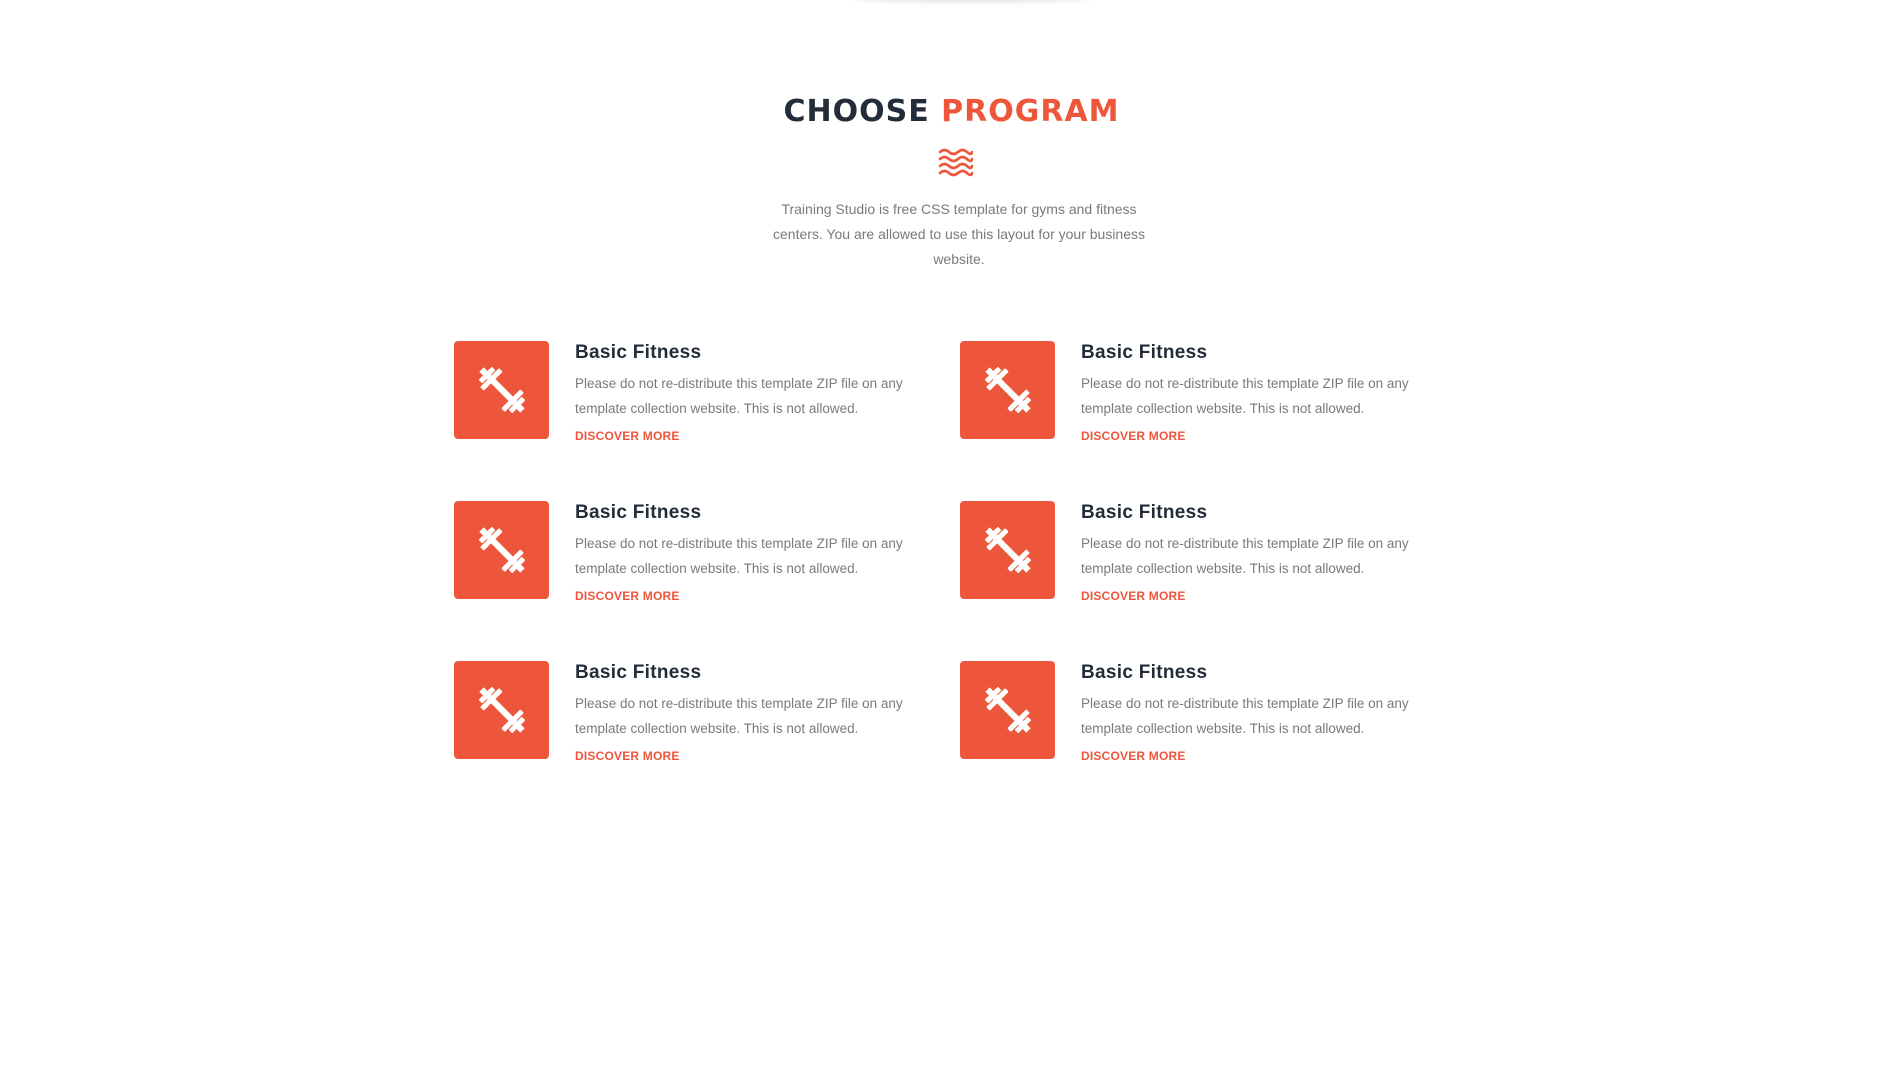 The image size is (1903, 1080). I want to click on waves-icon, so click(956, 162).